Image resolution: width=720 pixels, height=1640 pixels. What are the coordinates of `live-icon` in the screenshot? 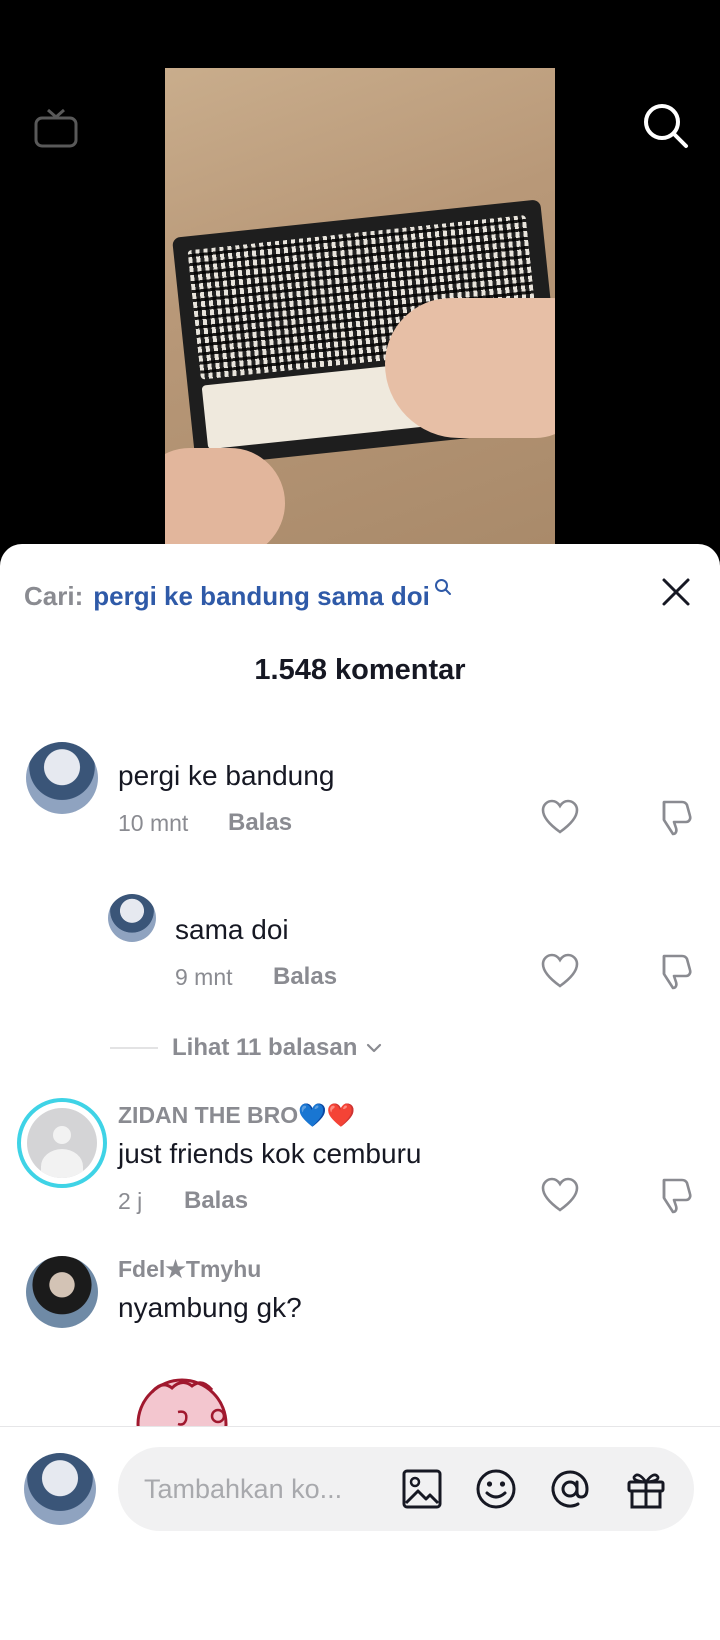 It's located at (56, 128).